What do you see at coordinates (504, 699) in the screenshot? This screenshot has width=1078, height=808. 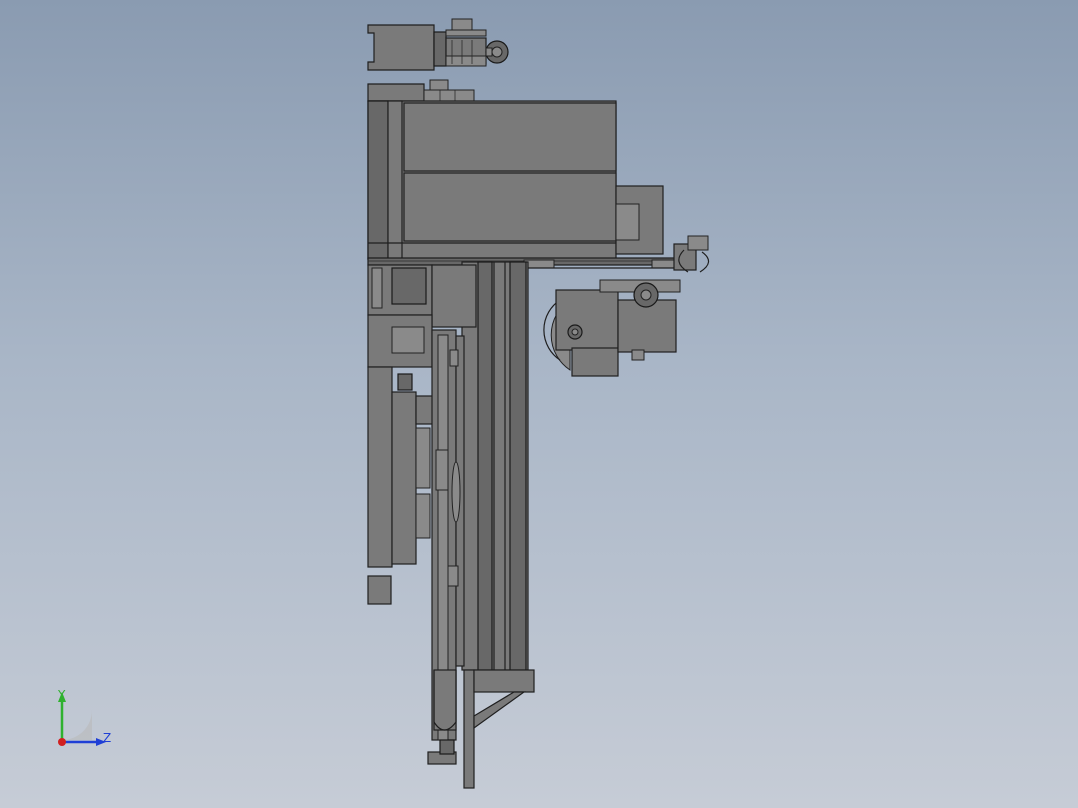 I see `base-bracket` at bounding box center [504, 699].